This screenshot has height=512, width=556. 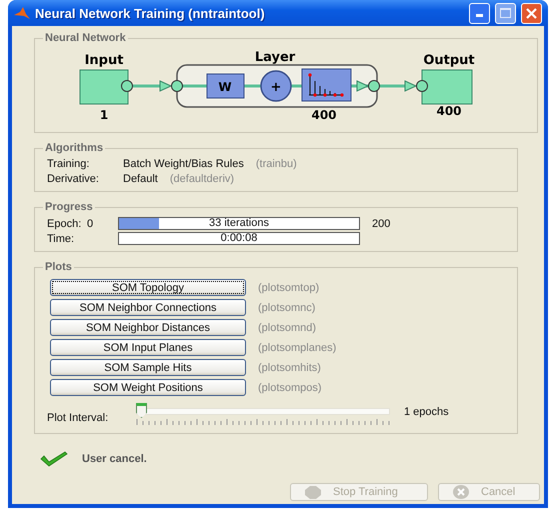 What do you see at coordinates (239, 223) in the screenshot?
I see `progress-text: 33 iterations` at bounding box center [239, 223].